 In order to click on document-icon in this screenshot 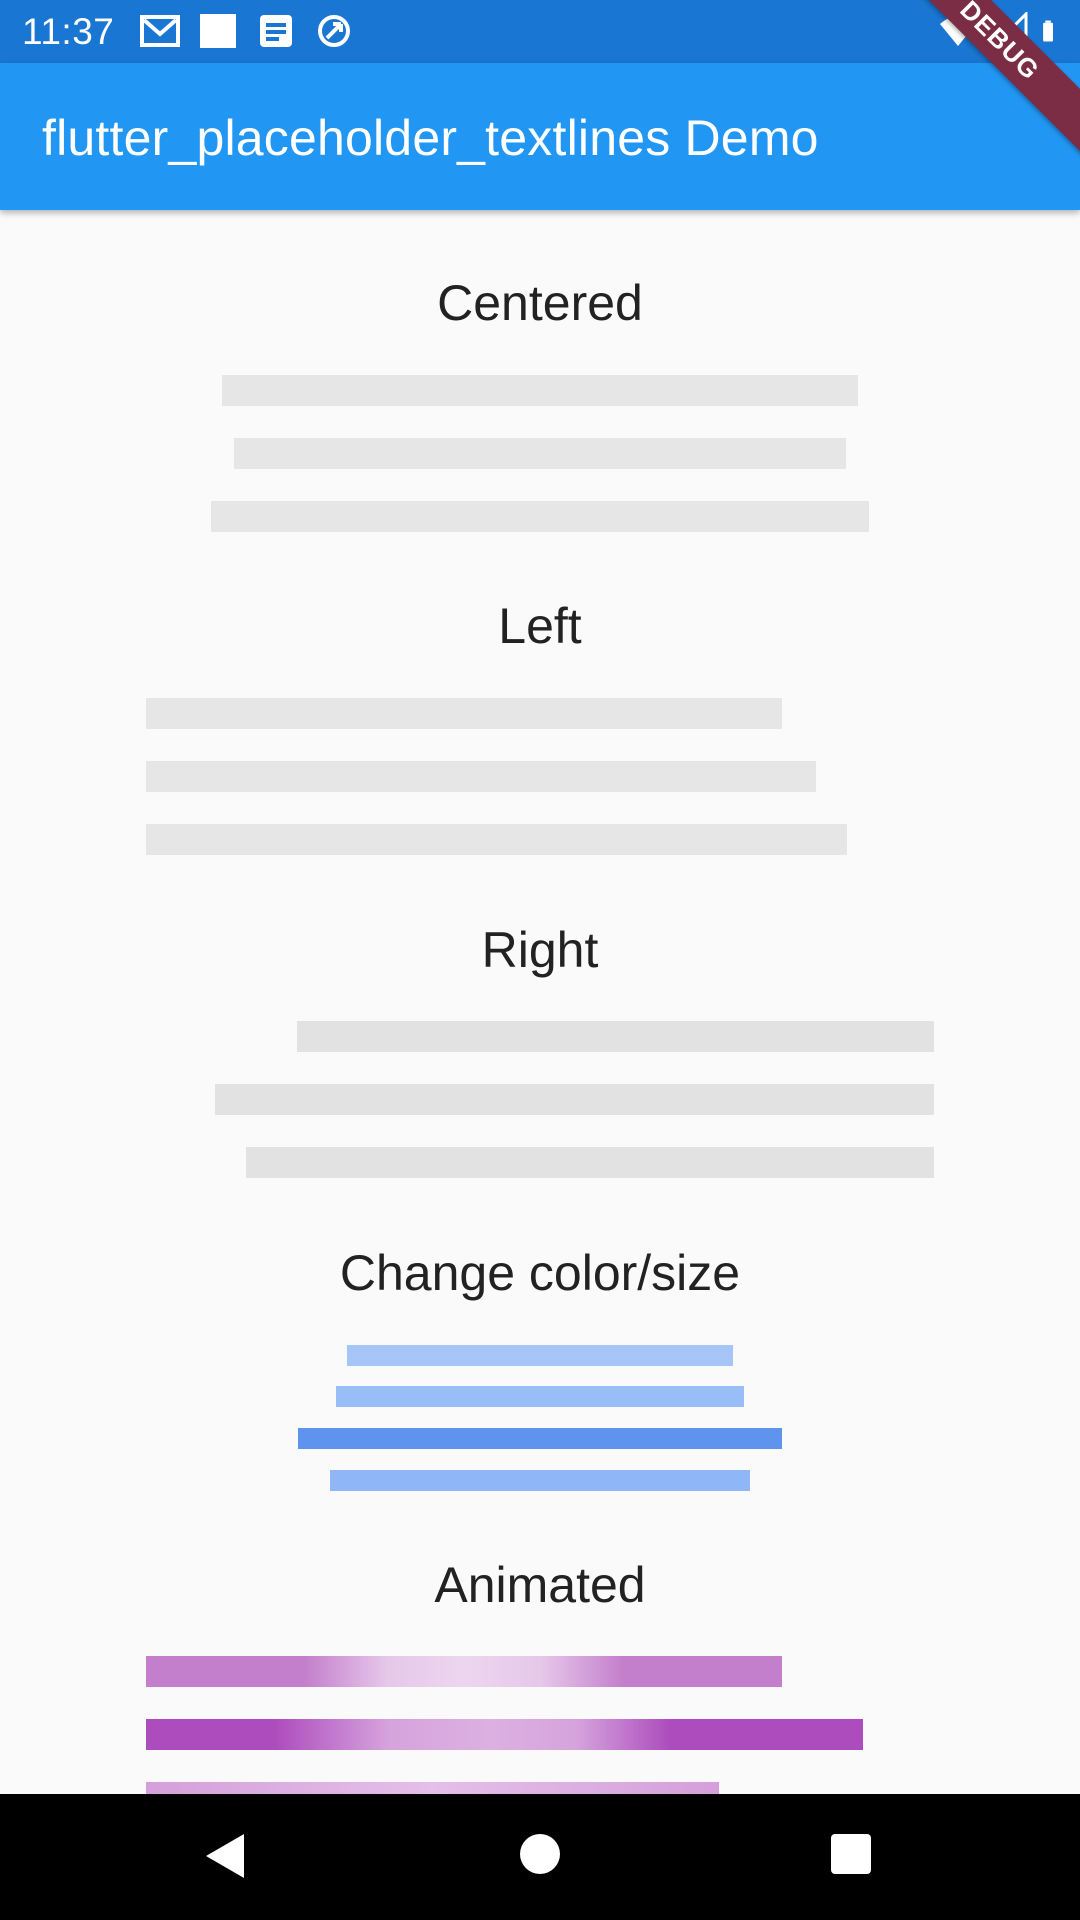, I will do `click(276, 31)`.